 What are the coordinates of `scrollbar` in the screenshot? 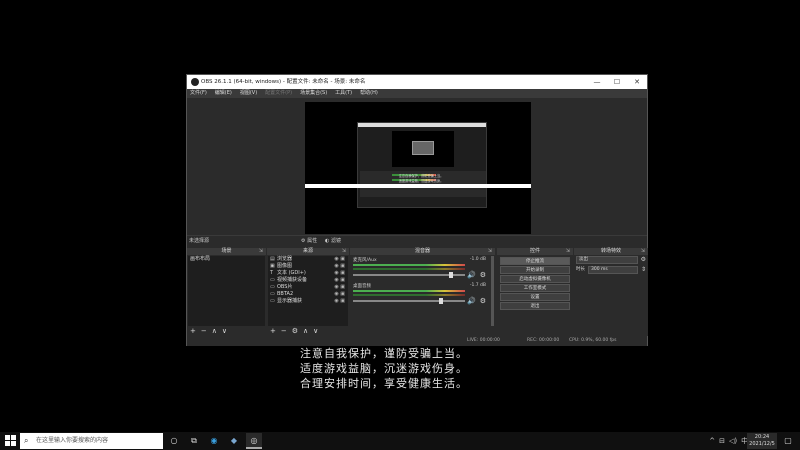 It's located at (492, 291).